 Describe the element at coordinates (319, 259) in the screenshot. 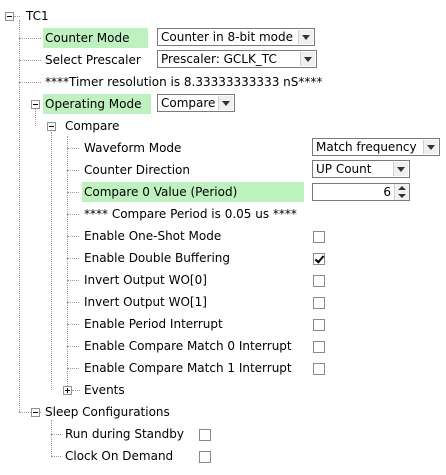

I see `double-buffering-checkbox` at that location.